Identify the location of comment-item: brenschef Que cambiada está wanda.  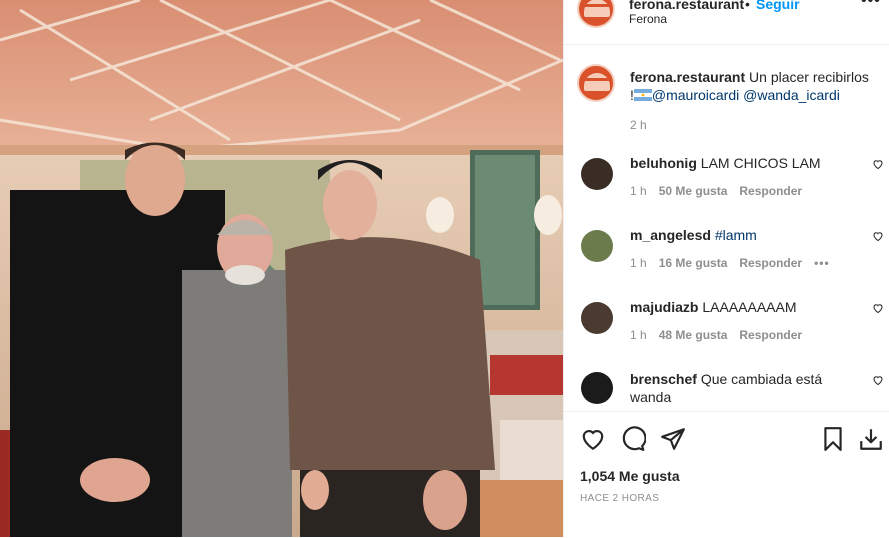
(726, 383).